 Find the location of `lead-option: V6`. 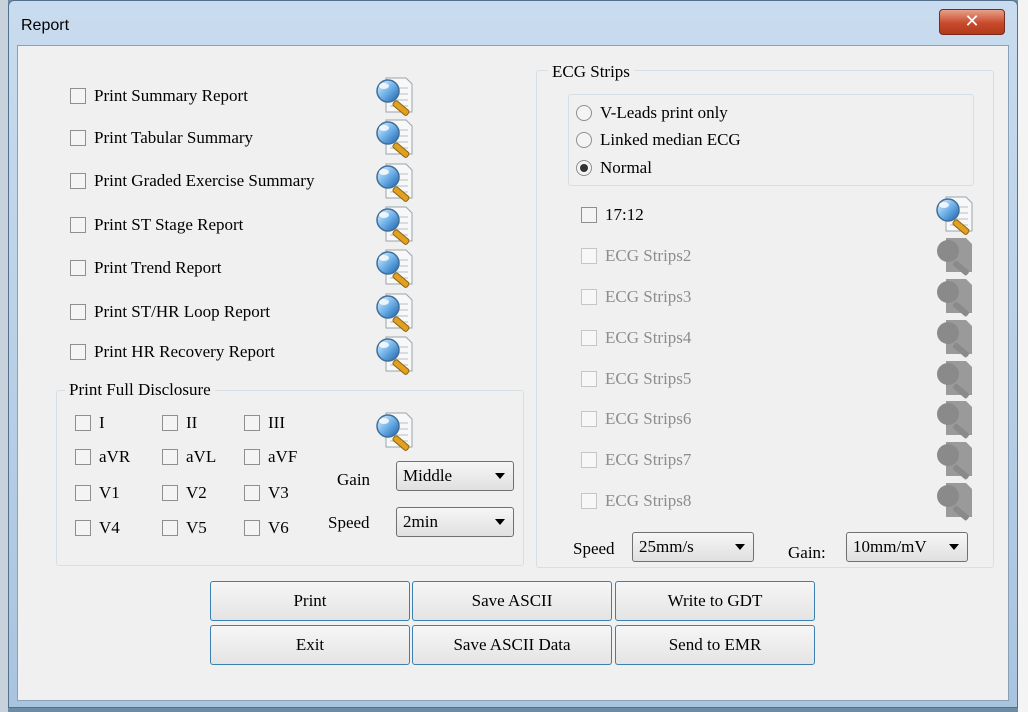

lead-option: V6 is located at coordinates (266, 528).